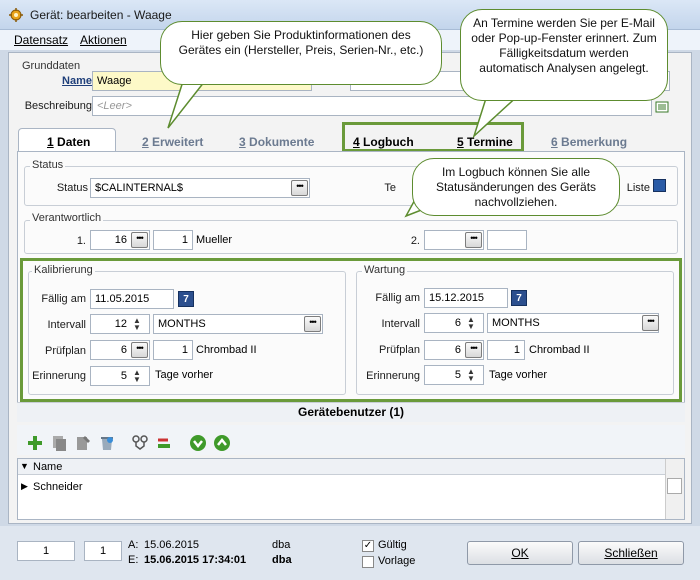 This screenshot has width=700, height=580. I want to click on kalibrierung-intervall-unit: MONTHS, so click(238, 324).